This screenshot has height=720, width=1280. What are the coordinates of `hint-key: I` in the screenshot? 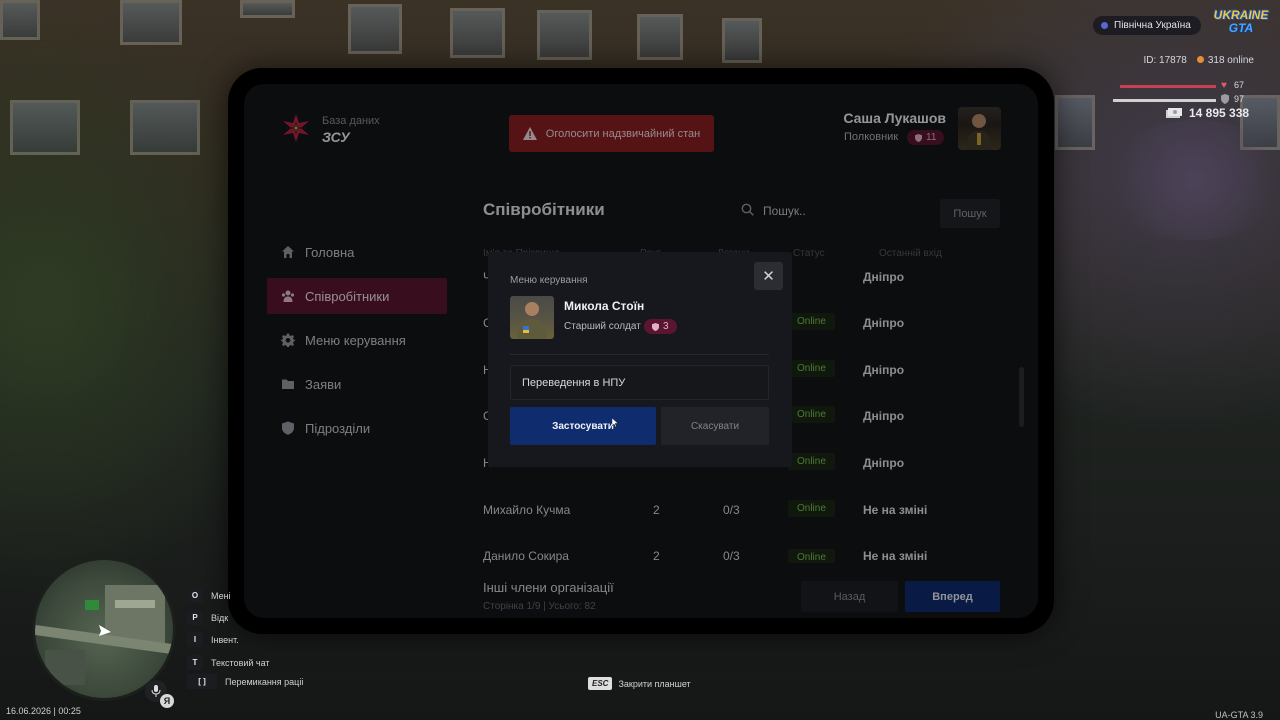 It's located at (195, 639).